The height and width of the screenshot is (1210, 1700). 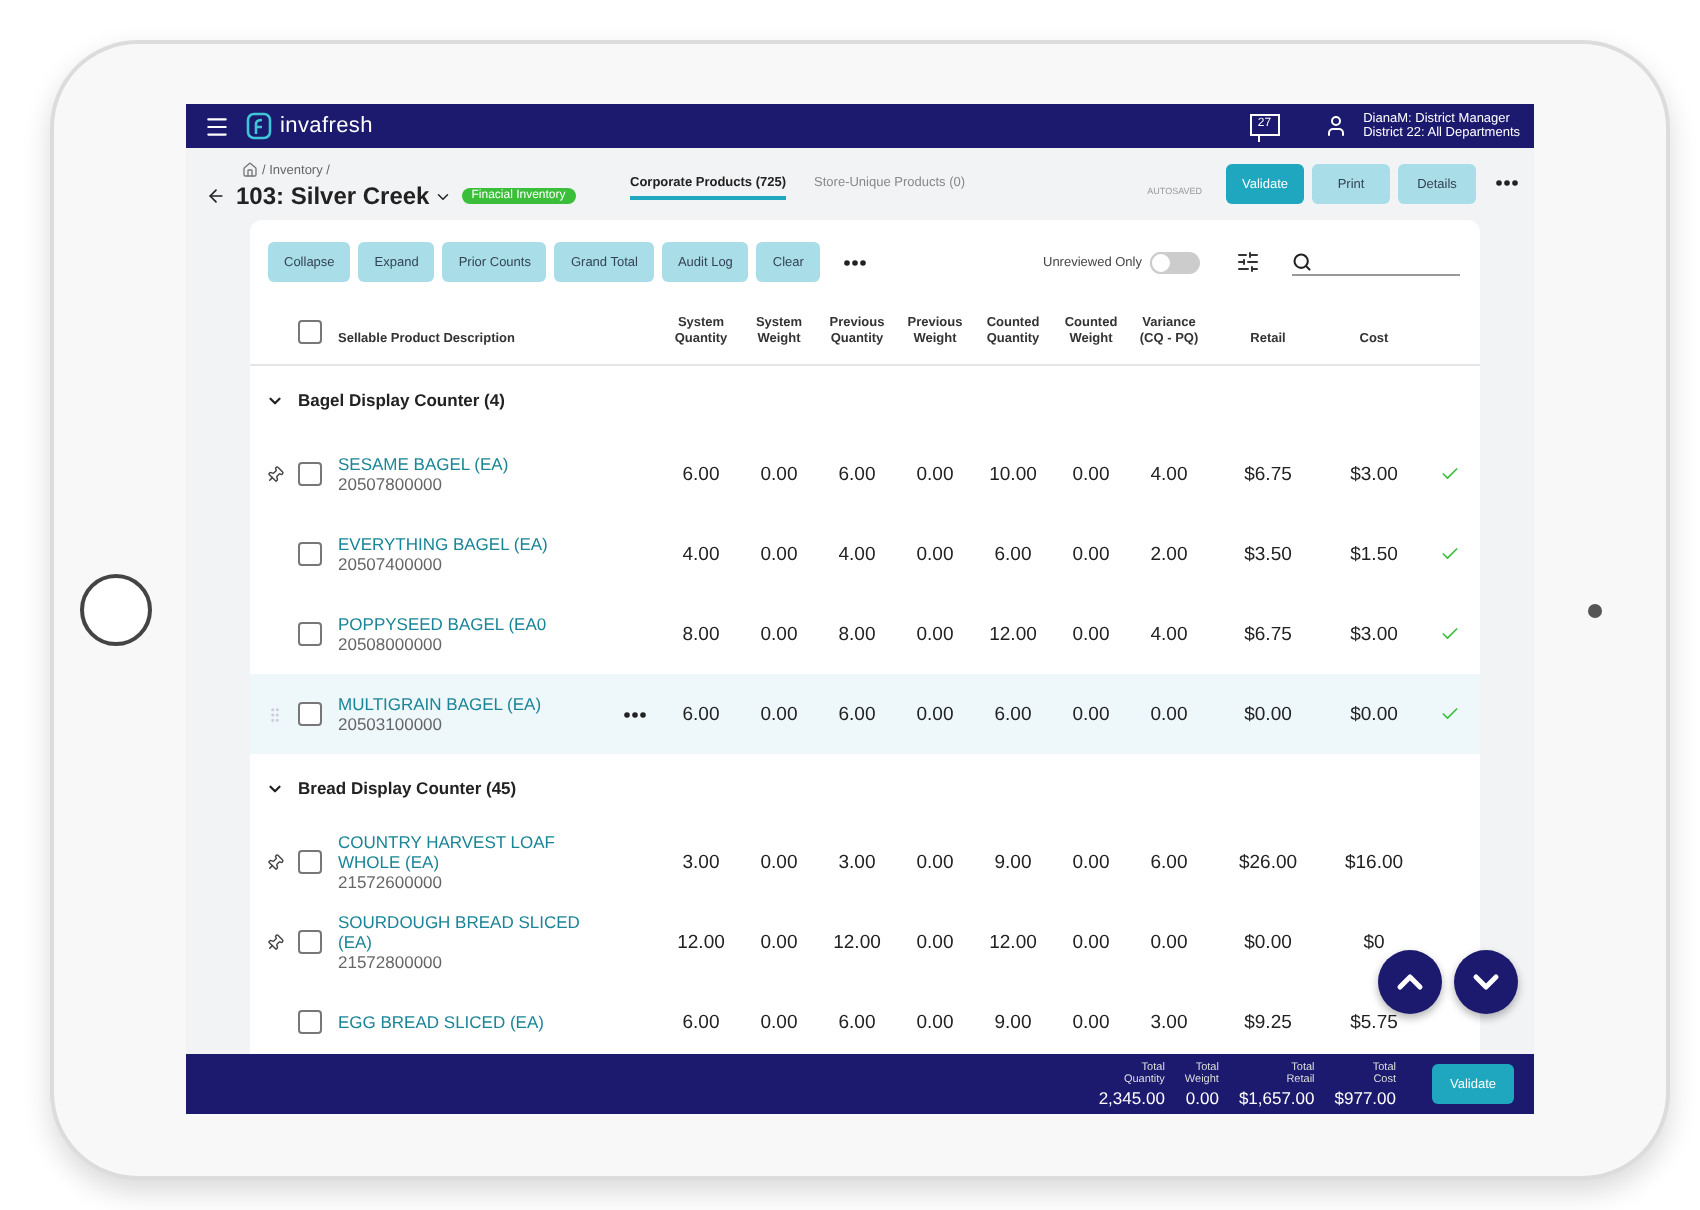 What do you see at coordinates (1365, 1097) in the screenshot?
I see `total-value: $977.00` at bounding box center [1365, 1097].